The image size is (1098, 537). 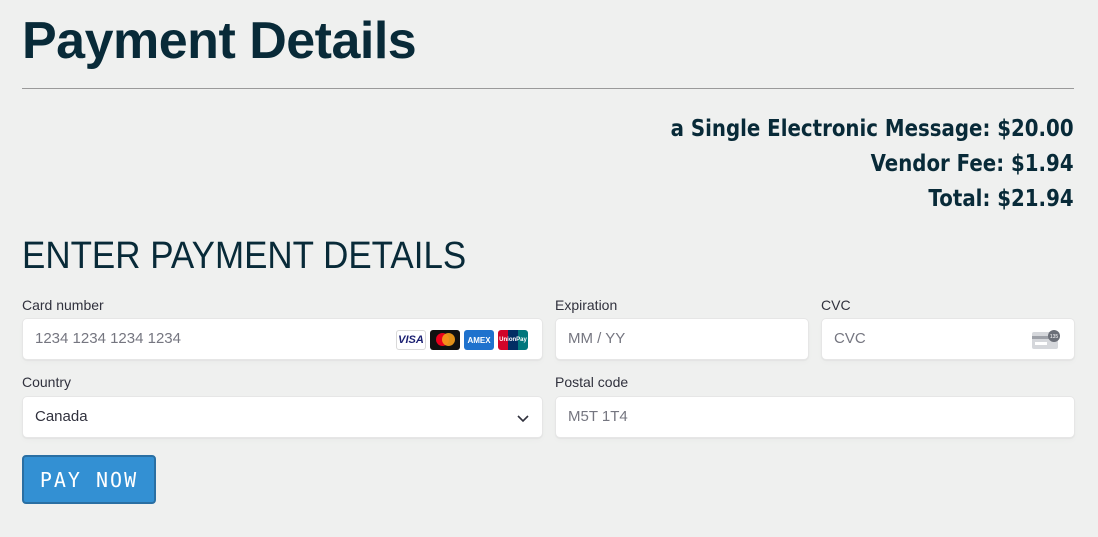 I want to click on country-select: Canada, so click(x=282, y=417).